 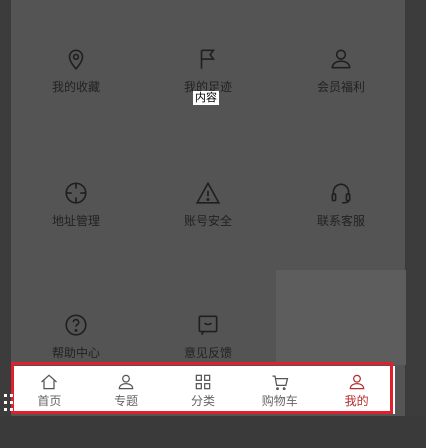 What do you see at coordinates (207, 221) in the screenshot?
I see `grid-item-label: 账号安全` at bounding box center [207, 221].